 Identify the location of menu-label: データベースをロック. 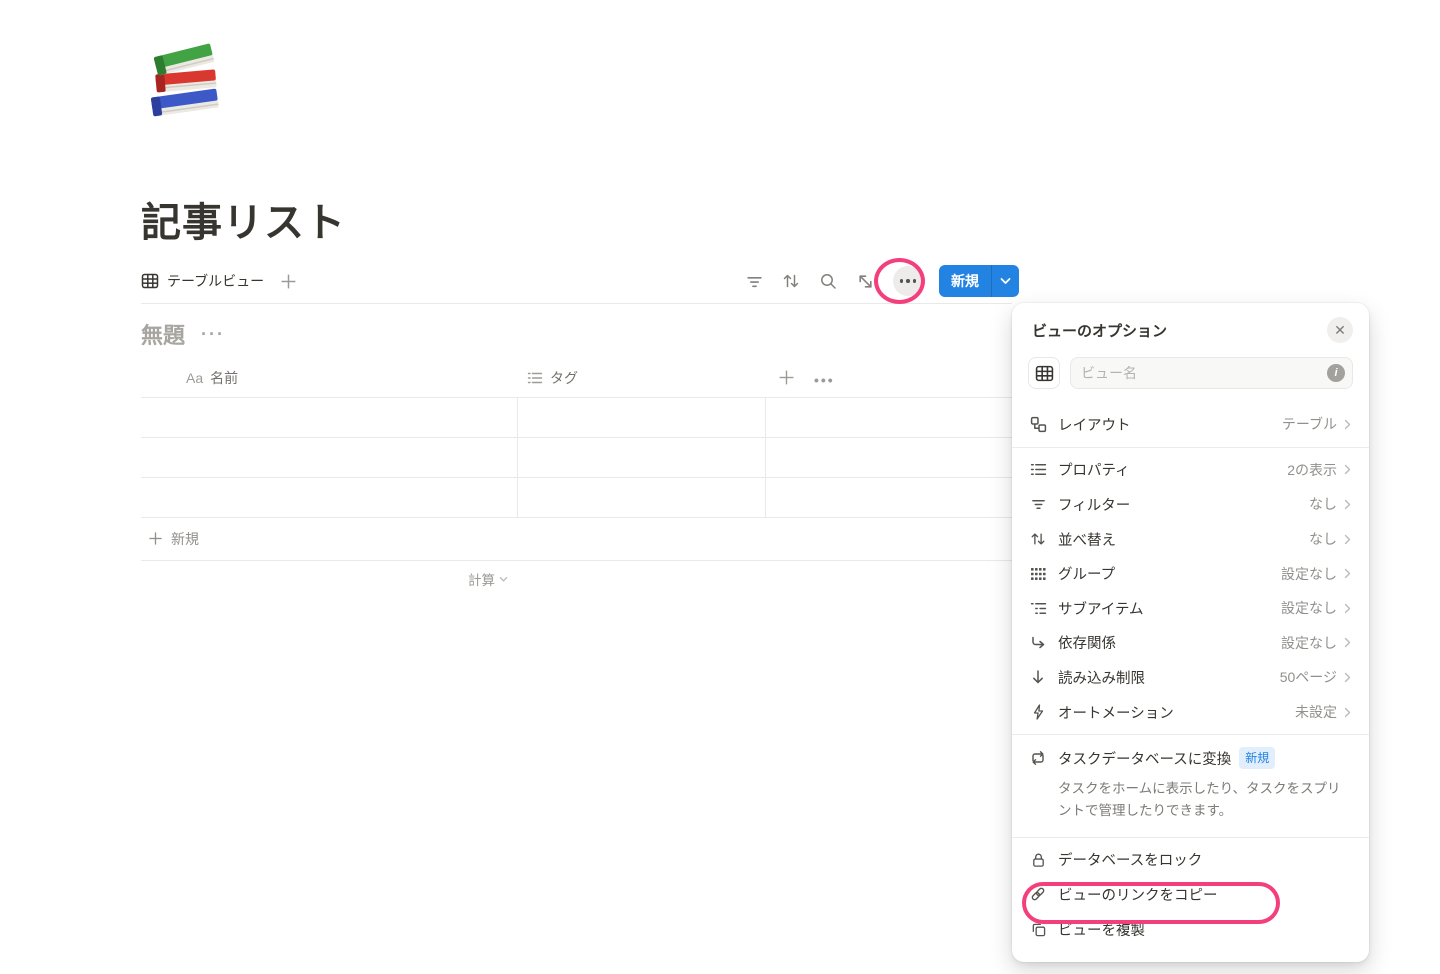
(1130, 861).